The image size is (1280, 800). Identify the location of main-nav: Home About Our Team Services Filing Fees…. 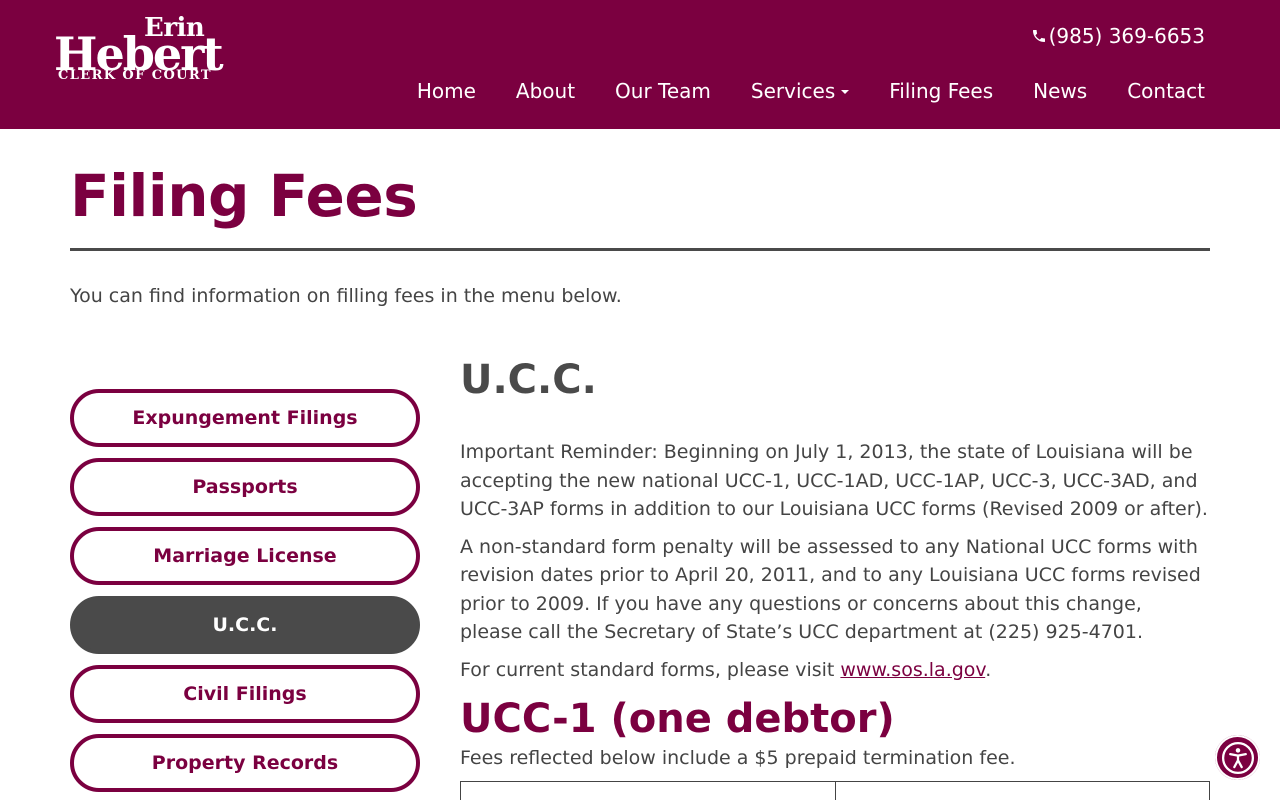
(811, 91).